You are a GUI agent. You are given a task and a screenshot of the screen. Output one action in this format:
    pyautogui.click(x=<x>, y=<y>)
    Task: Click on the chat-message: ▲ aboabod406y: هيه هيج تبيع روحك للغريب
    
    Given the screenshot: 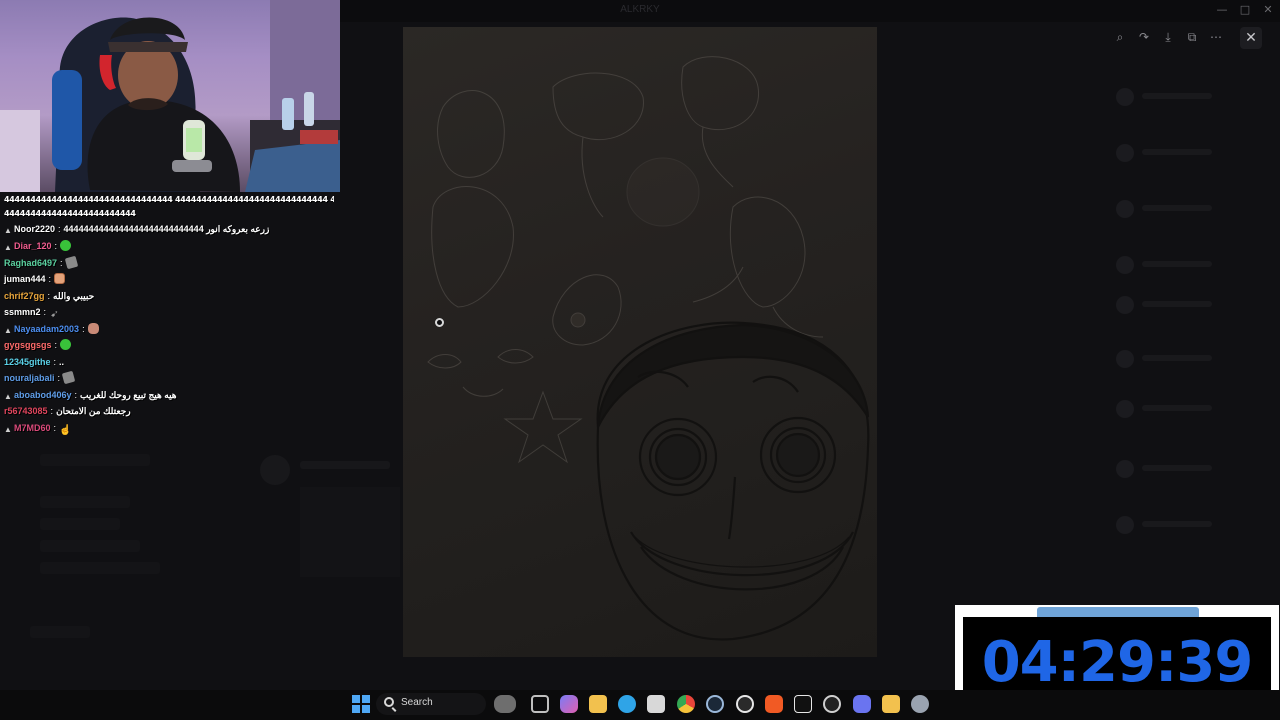 What is the action you would take?
    pyautogui.click(x=90, y=395)
    